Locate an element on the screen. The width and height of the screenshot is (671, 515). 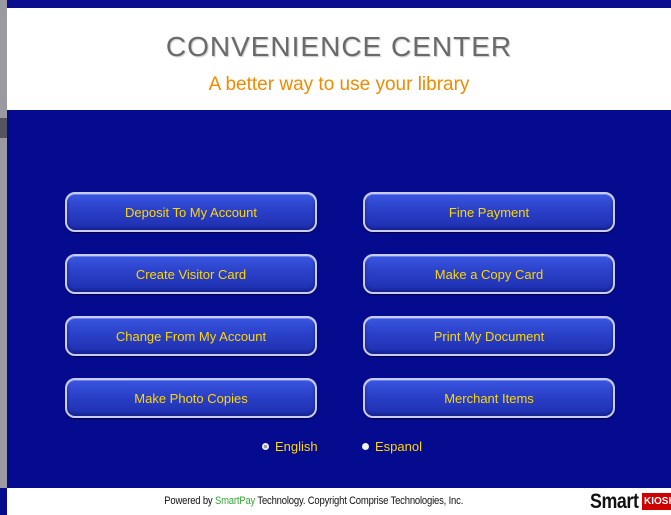
language-label-espanol: Espanol is located at coordinates (398, 446).